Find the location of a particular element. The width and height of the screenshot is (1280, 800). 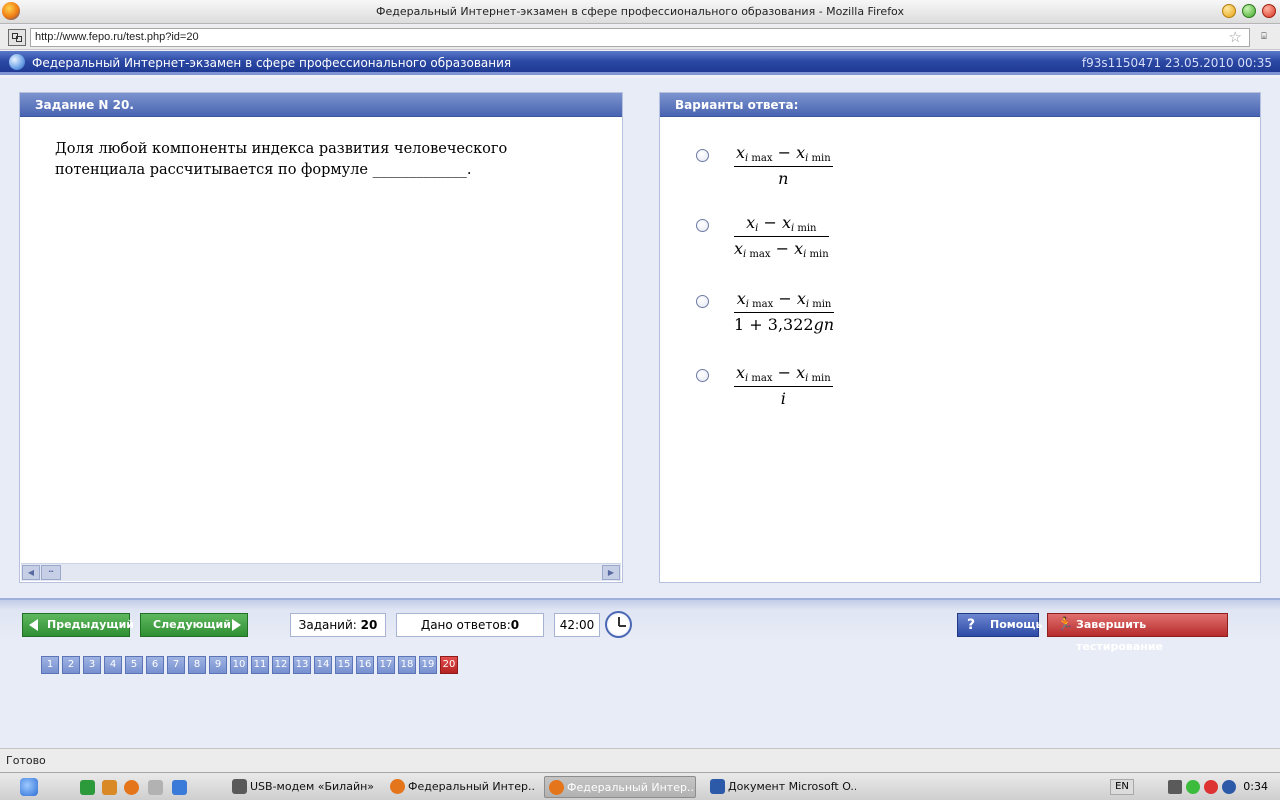

language-indicator: EN is located at coordinates (1122, 787).